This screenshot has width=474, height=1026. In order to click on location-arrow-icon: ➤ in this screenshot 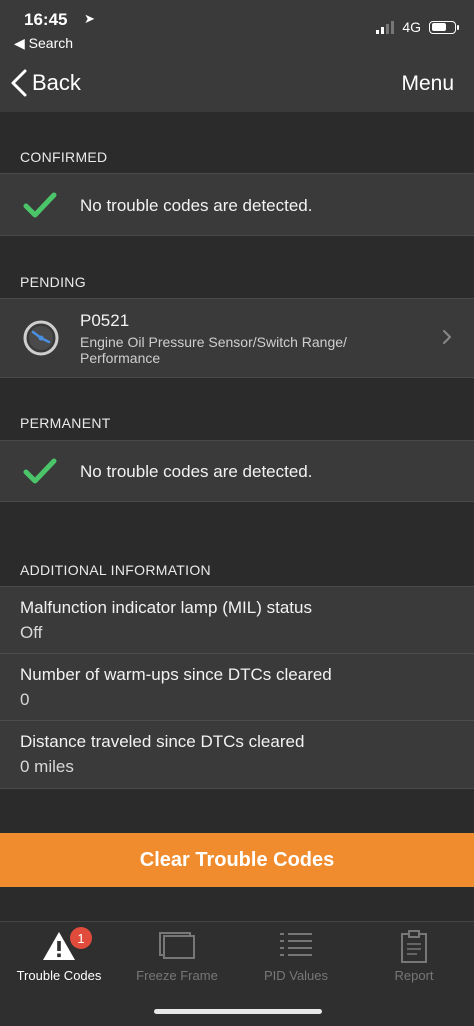, I will do `click(89, 18)`.